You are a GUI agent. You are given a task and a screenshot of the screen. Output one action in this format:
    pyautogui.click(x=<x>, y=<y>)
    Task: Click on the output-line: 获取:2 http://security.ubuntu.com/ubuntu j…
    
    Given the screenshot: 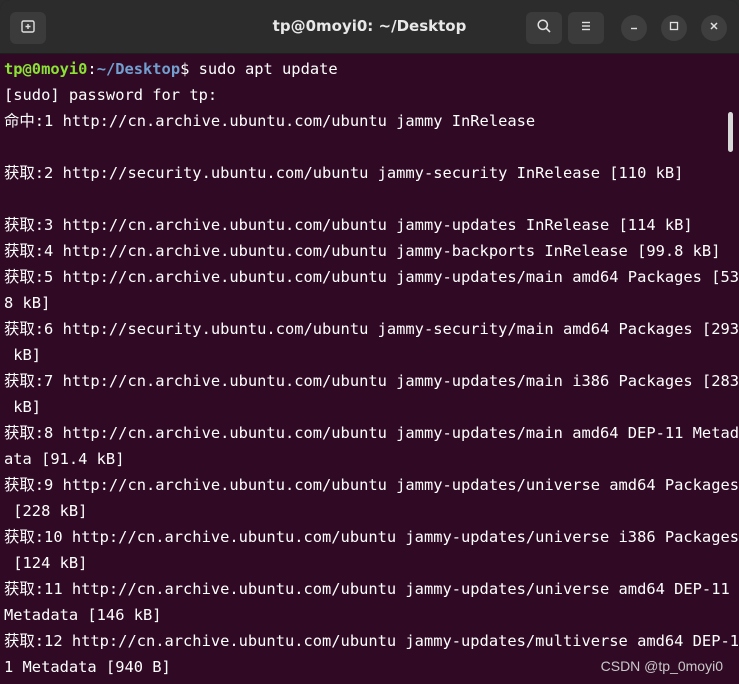 What is the action you would take?
    pyautogui.click(x=344, y=173)
    